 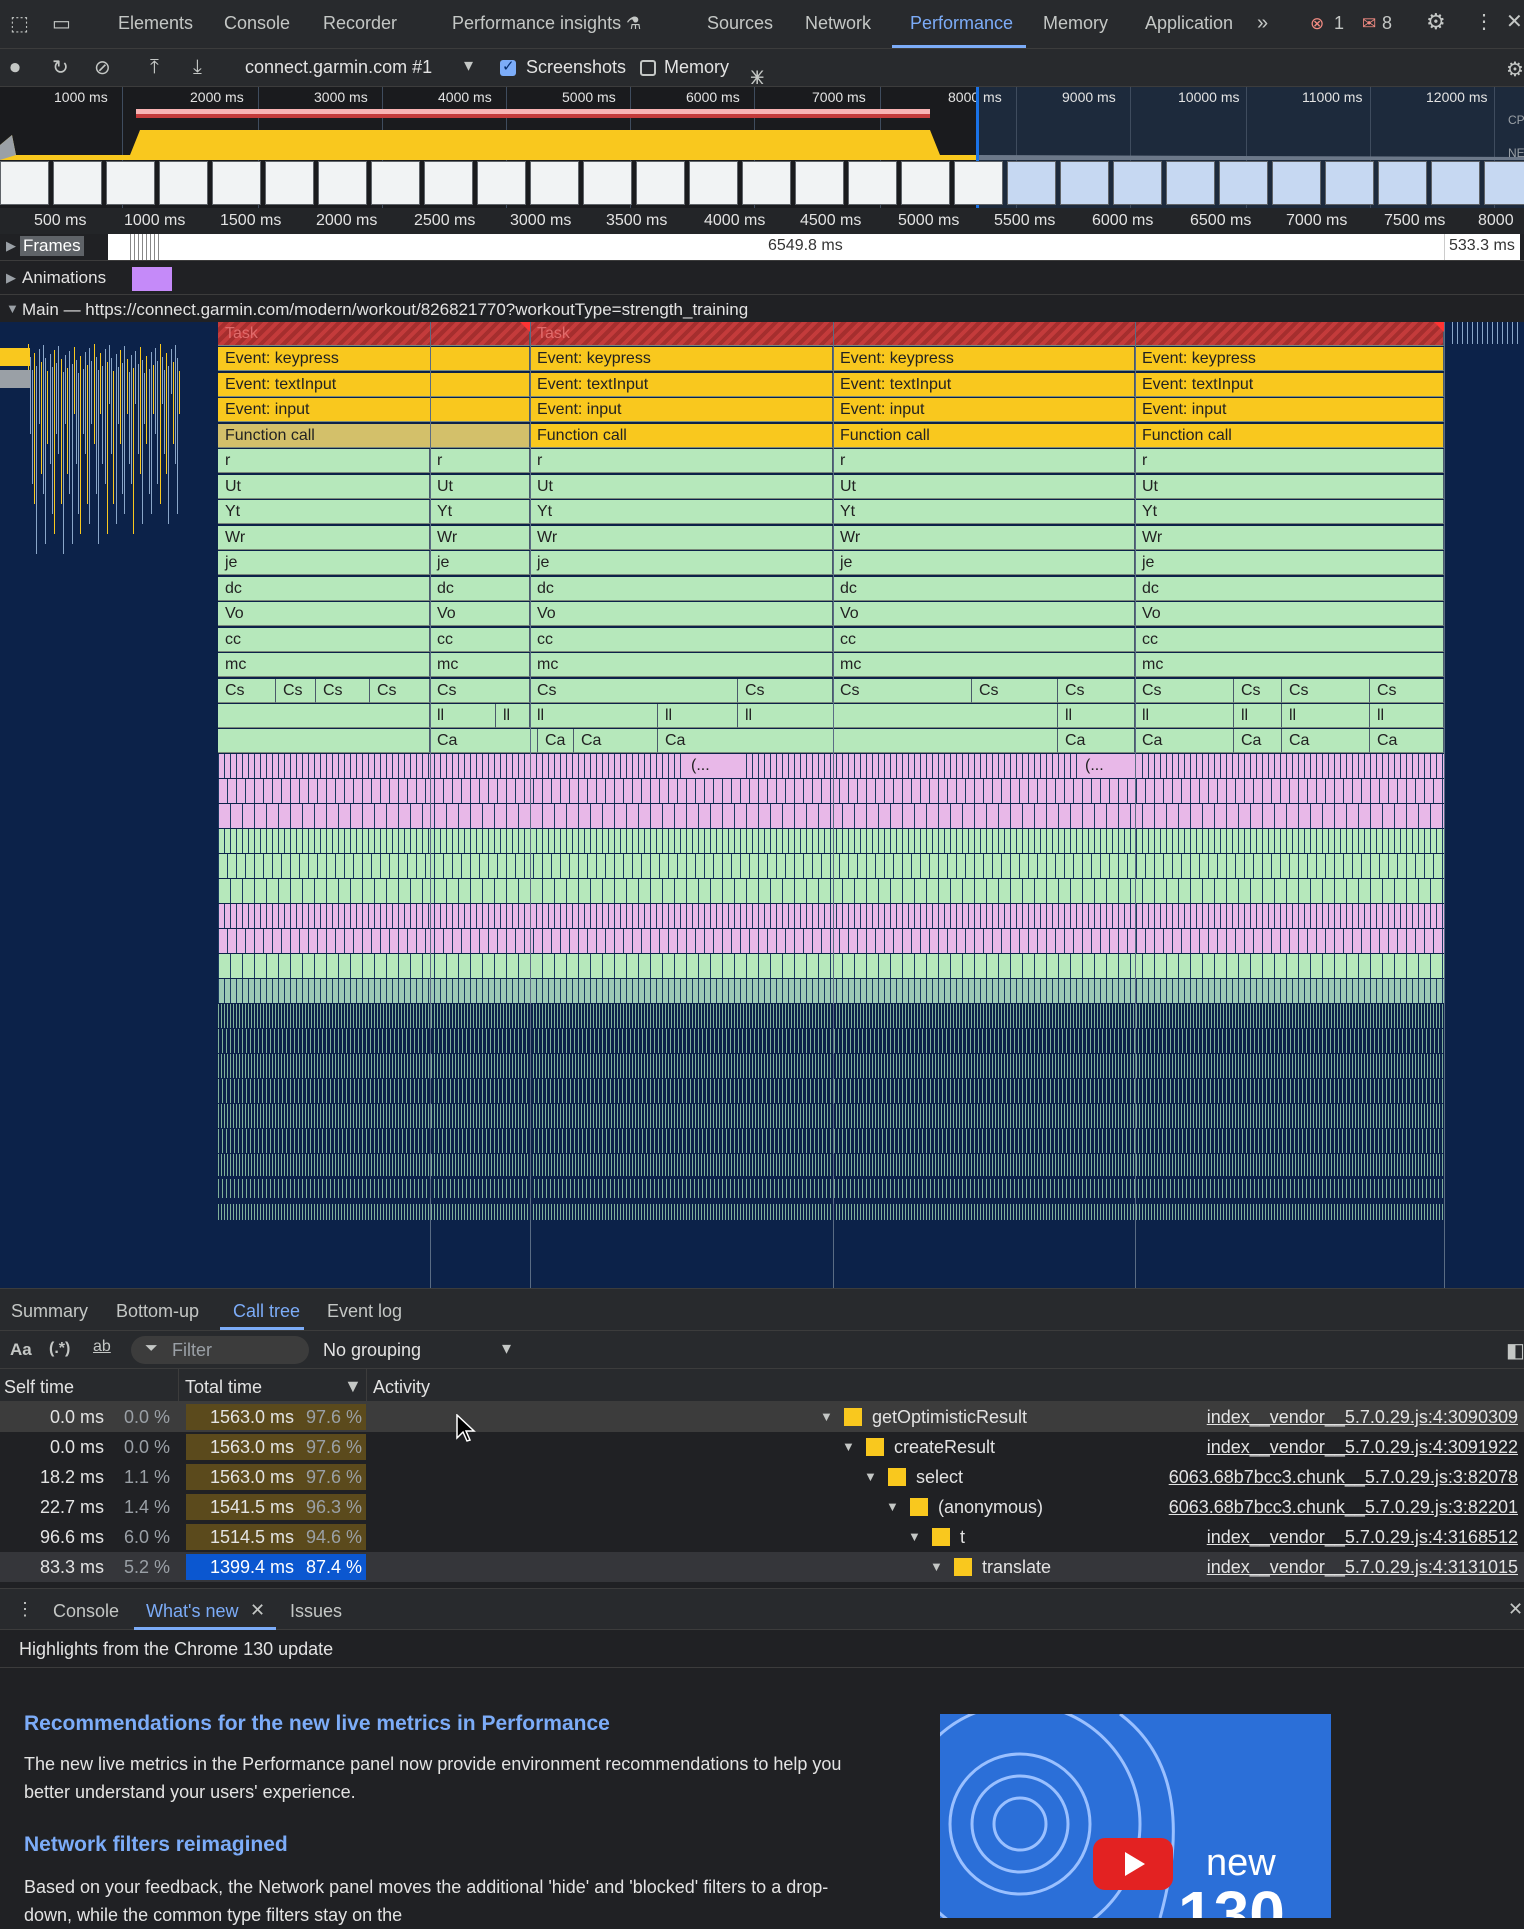 What do you see at coordinates (1484, 22) in the screenshot?
I see `more-options-icon: ⋮` at bounding box center [1484, 22].